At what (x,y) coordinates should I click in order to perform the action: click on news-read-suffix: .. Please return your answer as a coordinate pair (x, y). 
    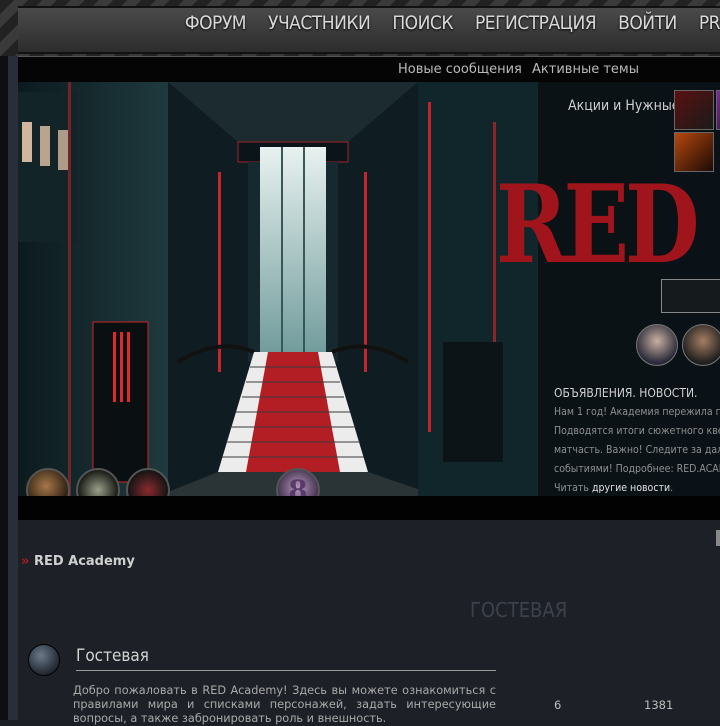
    Looking at the image, I should click on (672, 488).